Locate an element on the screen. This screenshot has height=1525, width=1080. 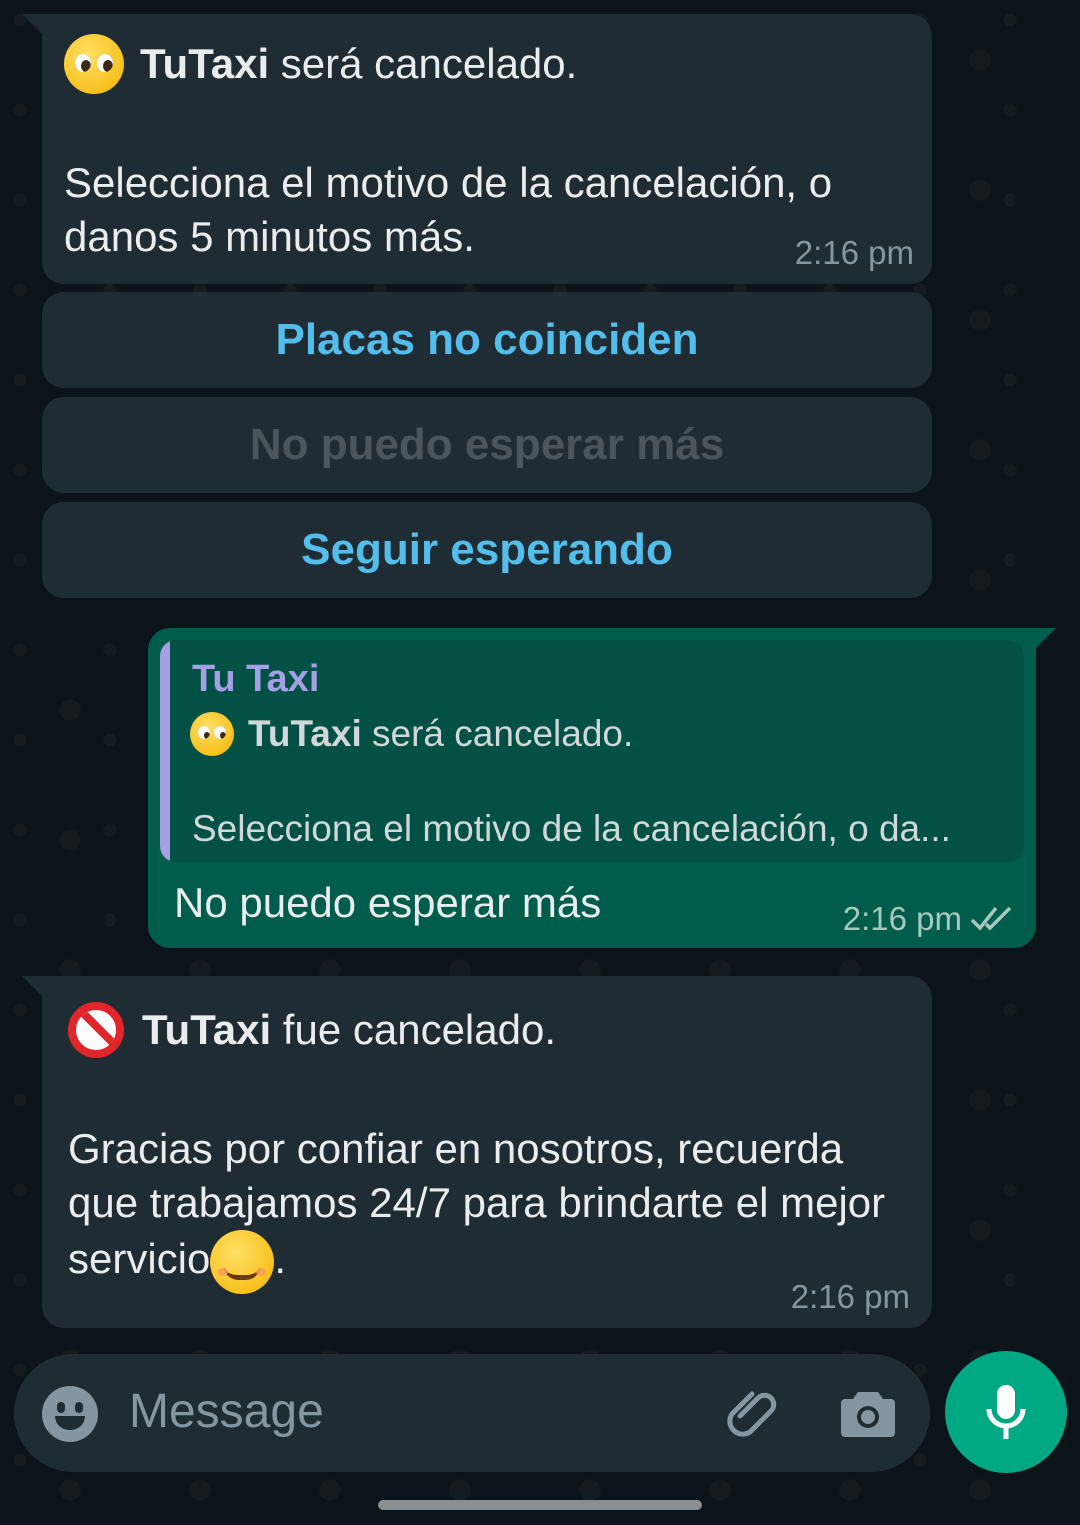
message-title: TuTaxi fue cancelado. is located at coordinates (312, 1030).